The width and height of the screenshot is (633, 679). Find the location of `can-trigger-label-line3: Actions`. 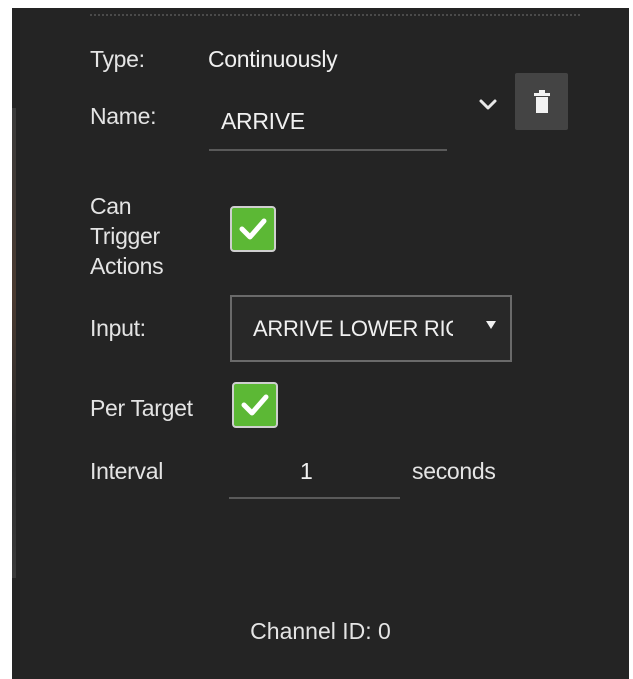

can-trigger-label-line3: Actions is located at coordinates (127, 266).